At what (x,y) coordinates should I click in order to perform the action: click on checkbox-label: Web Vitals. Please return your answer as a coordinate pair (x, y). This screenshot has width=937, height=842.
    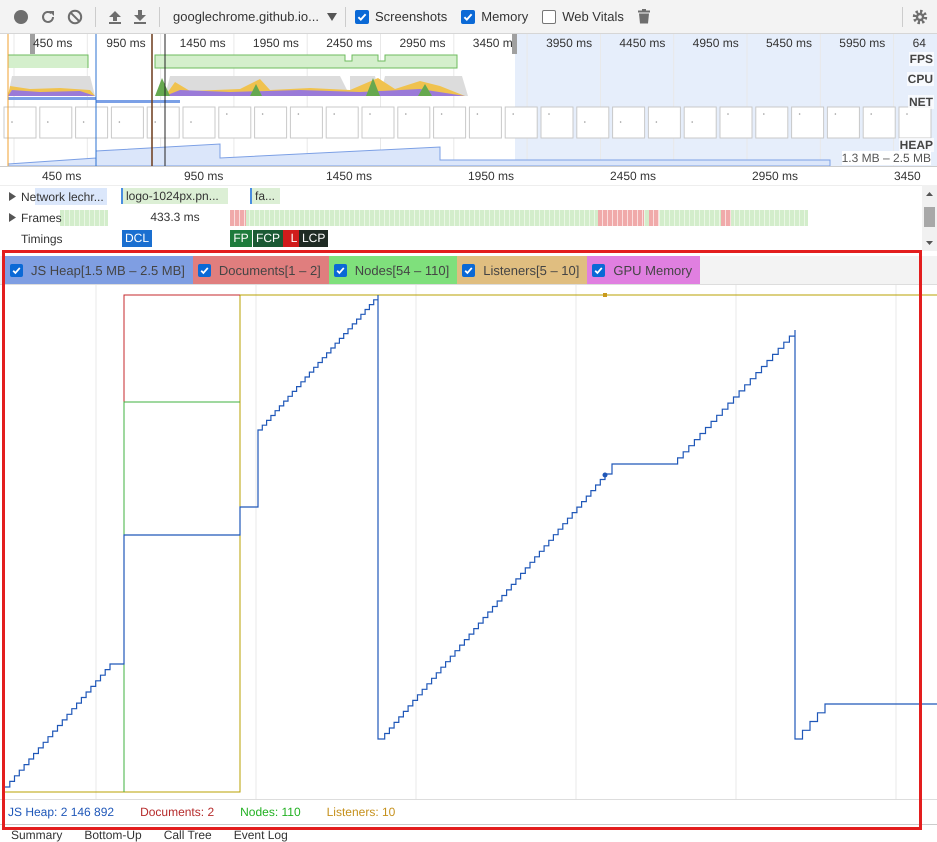
    Looking at the image, I should click on (593, 16).